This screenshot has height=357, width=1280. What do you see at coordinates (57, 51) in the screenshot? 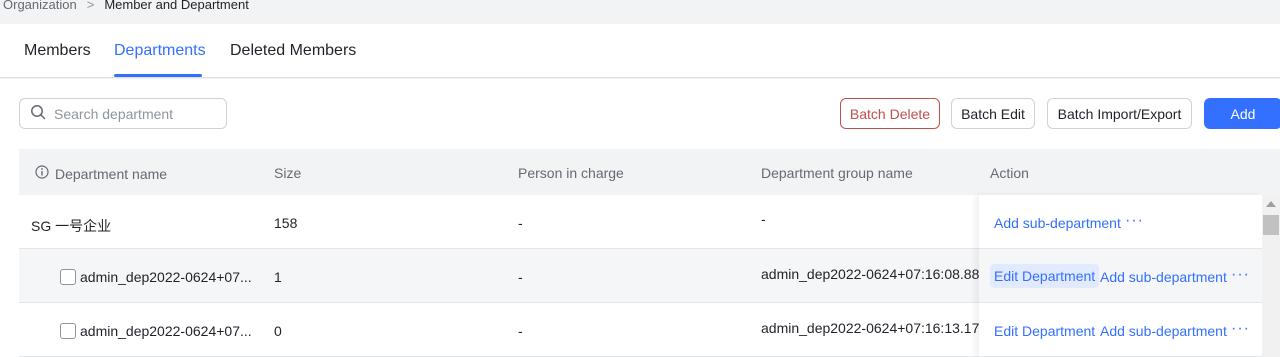
I see `tab-members: Members` at bounding box center [57, 51].